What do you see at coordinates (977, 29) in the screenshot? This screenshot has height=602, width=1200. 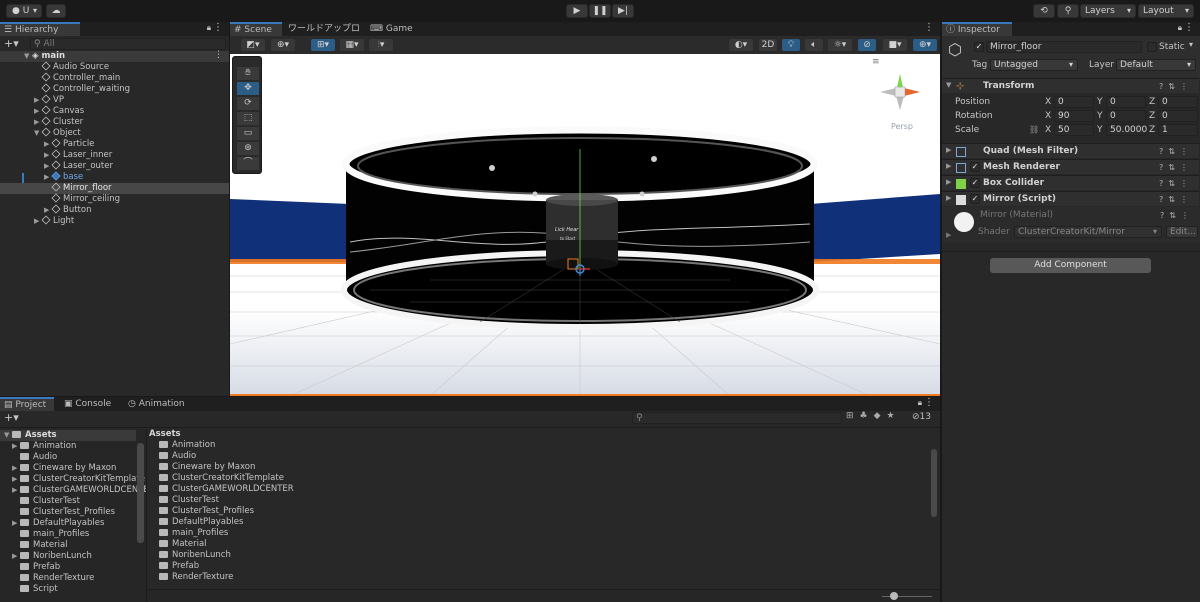 I see `tab-inspector: ⓘ Inspector` at bounding box center [977, 29].